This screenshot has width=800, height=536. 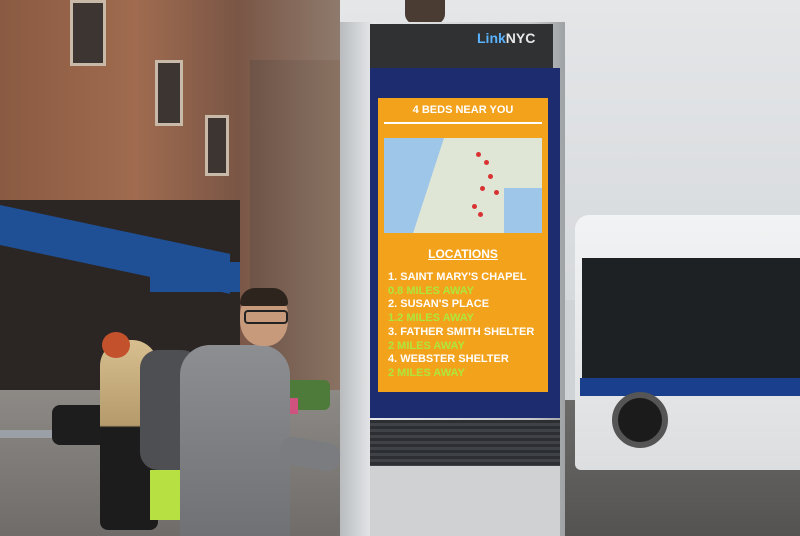 What do you see at coordinates (414, 185) in the screenshot?
I see `map-river` at bounding box center [414, 185].